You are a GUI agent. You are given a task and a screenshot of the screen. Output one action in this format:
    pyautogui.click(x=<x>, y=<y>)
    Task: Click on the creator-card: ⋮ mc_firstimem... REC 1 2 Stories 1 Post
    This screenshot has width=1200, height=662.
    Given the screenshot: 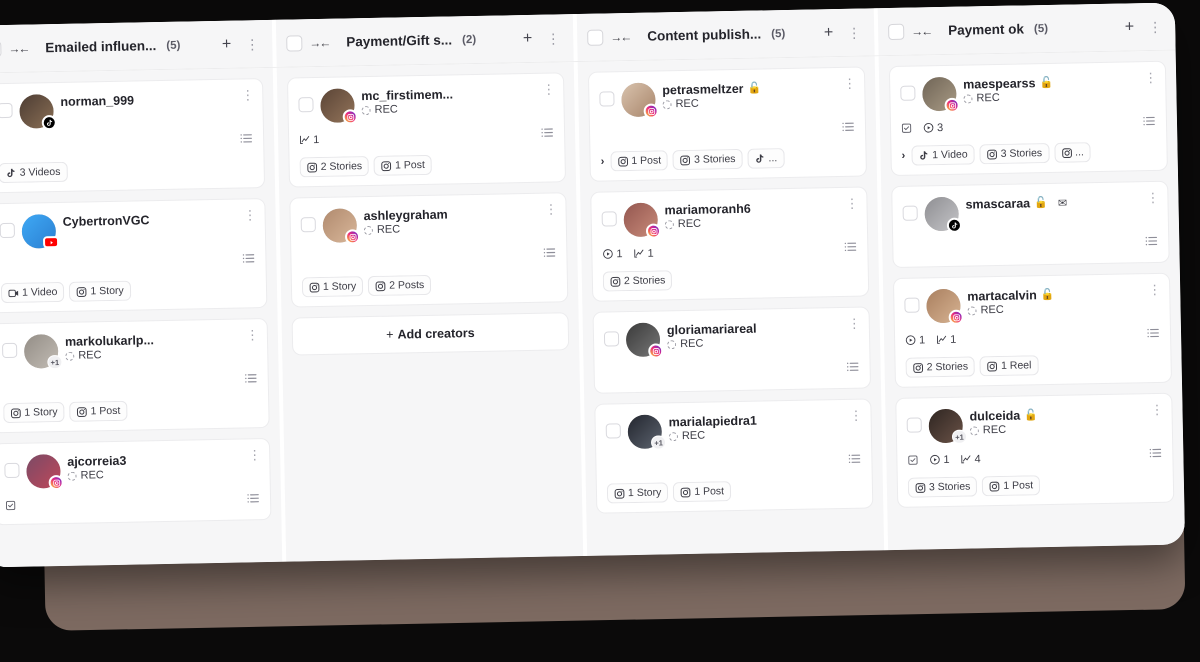 What is the action you would take?
    pyautogui.click(x=426, y=130)
    